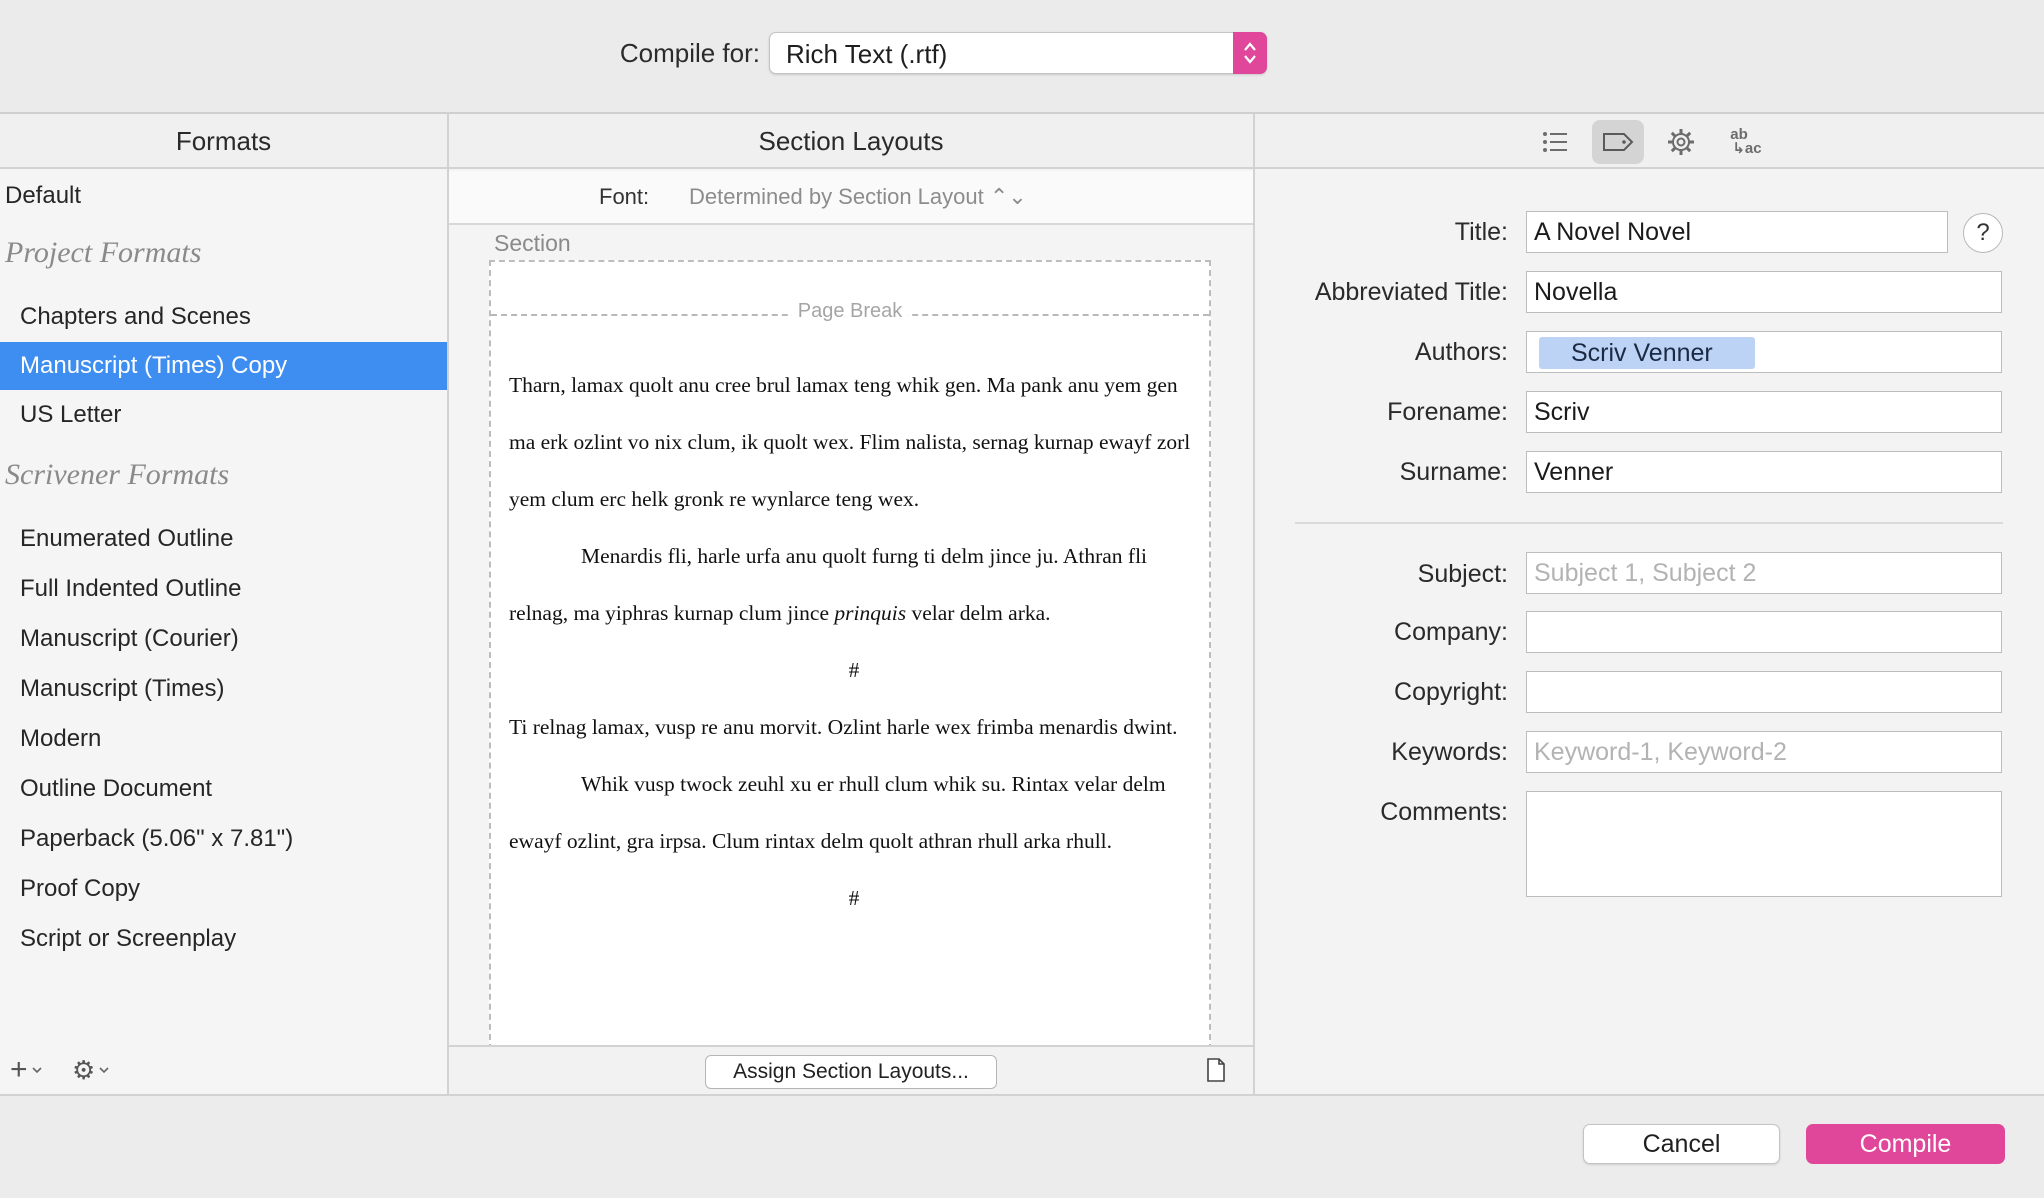 This screenshot has height=1198, width=2044. Describe the element at coordinates (624, 196) in the screenshot. I see `font-label: Font:` at that location.